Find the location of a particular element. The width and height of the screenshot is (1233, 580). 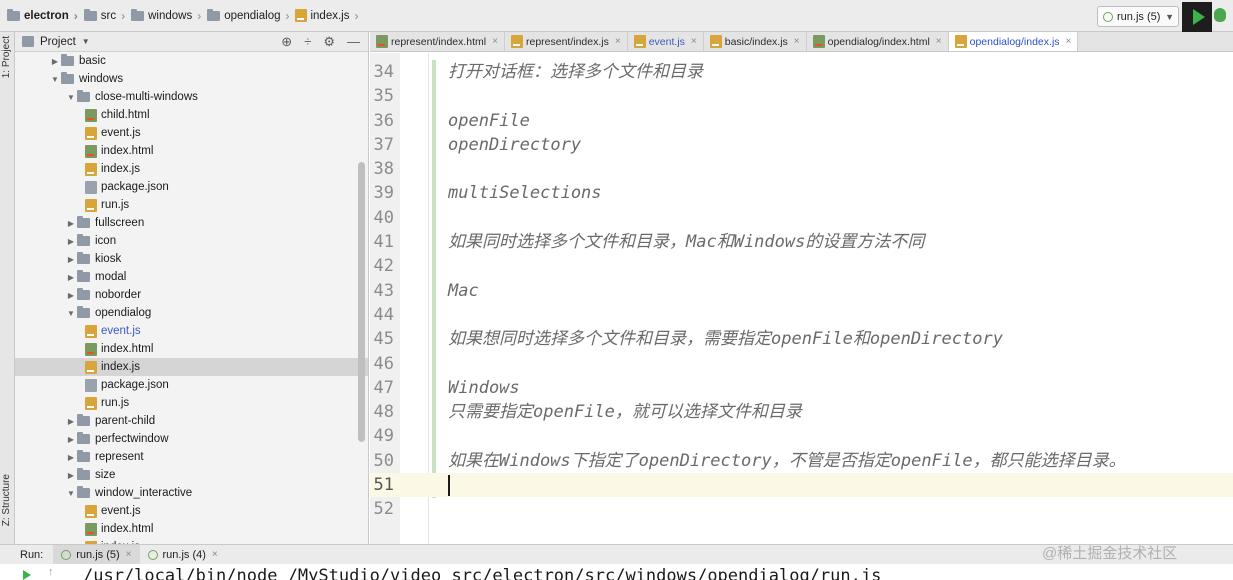

tree-folder-item: ▶ modal is located at coordinates (191, 277).